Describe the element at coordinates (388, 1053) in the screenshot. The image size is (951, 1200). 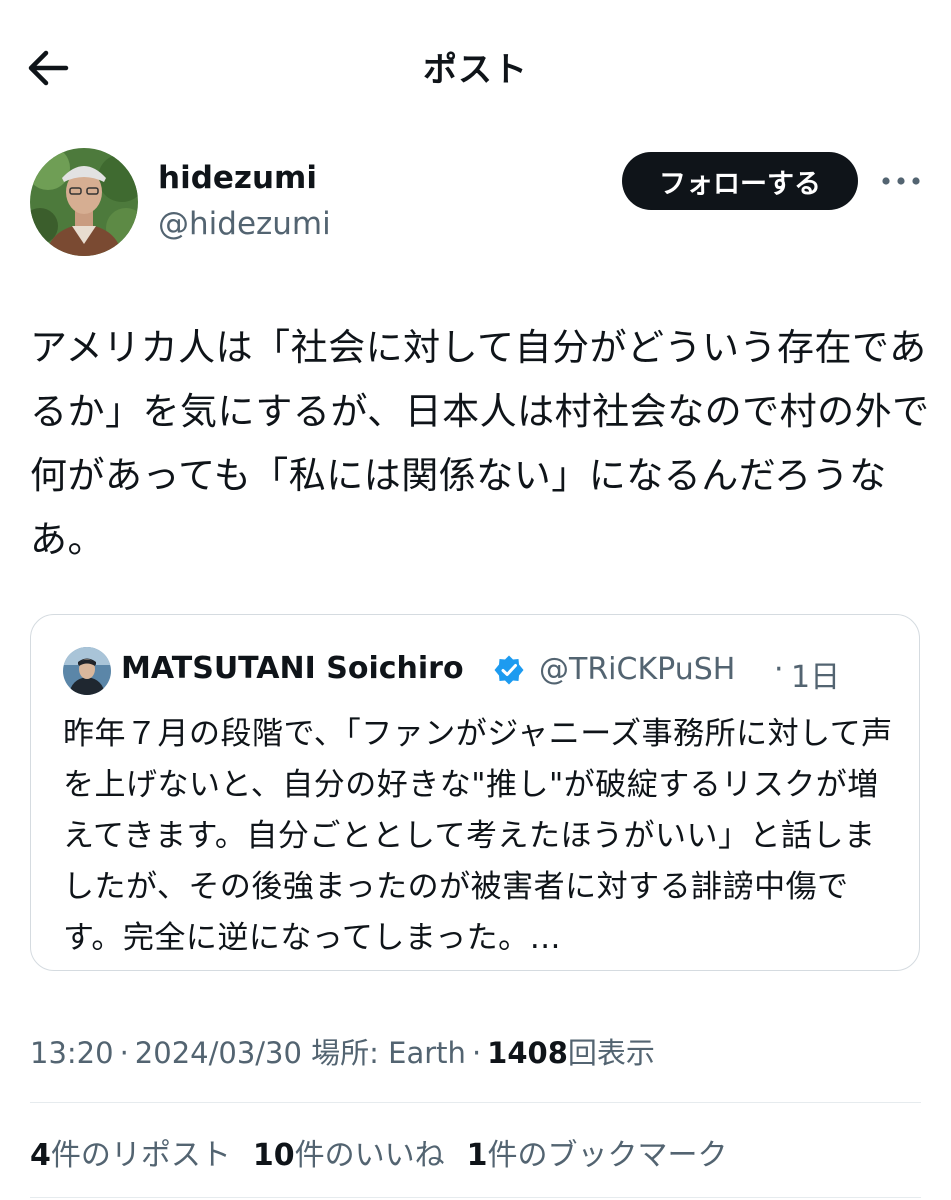
I see `post-location: 場所: Earth` at that location.